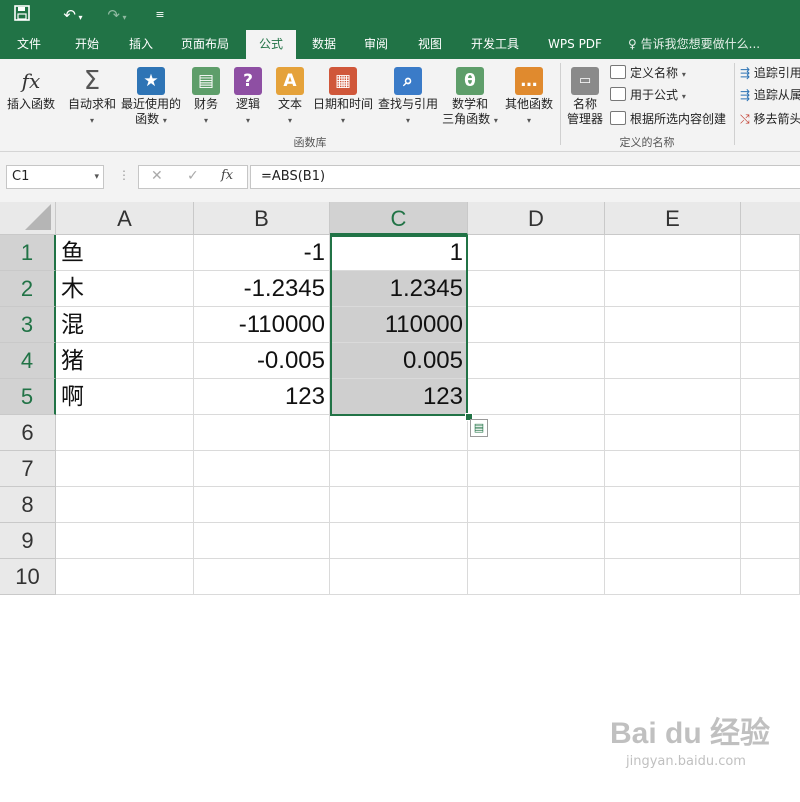 Image resolution: width=800 pixels, height=802 pixels. What do you see at coordinates (399, 577) in the screenshot?
I see `cell-c10` at bounding box center [399, 577].